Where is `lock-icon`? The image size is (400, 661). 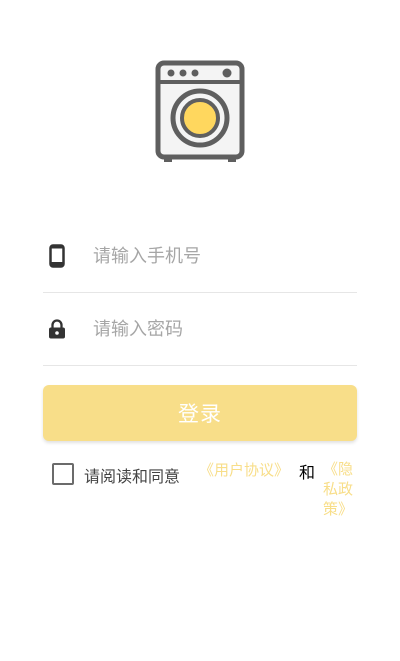 lock-icon is located at coordinates (57, 329).